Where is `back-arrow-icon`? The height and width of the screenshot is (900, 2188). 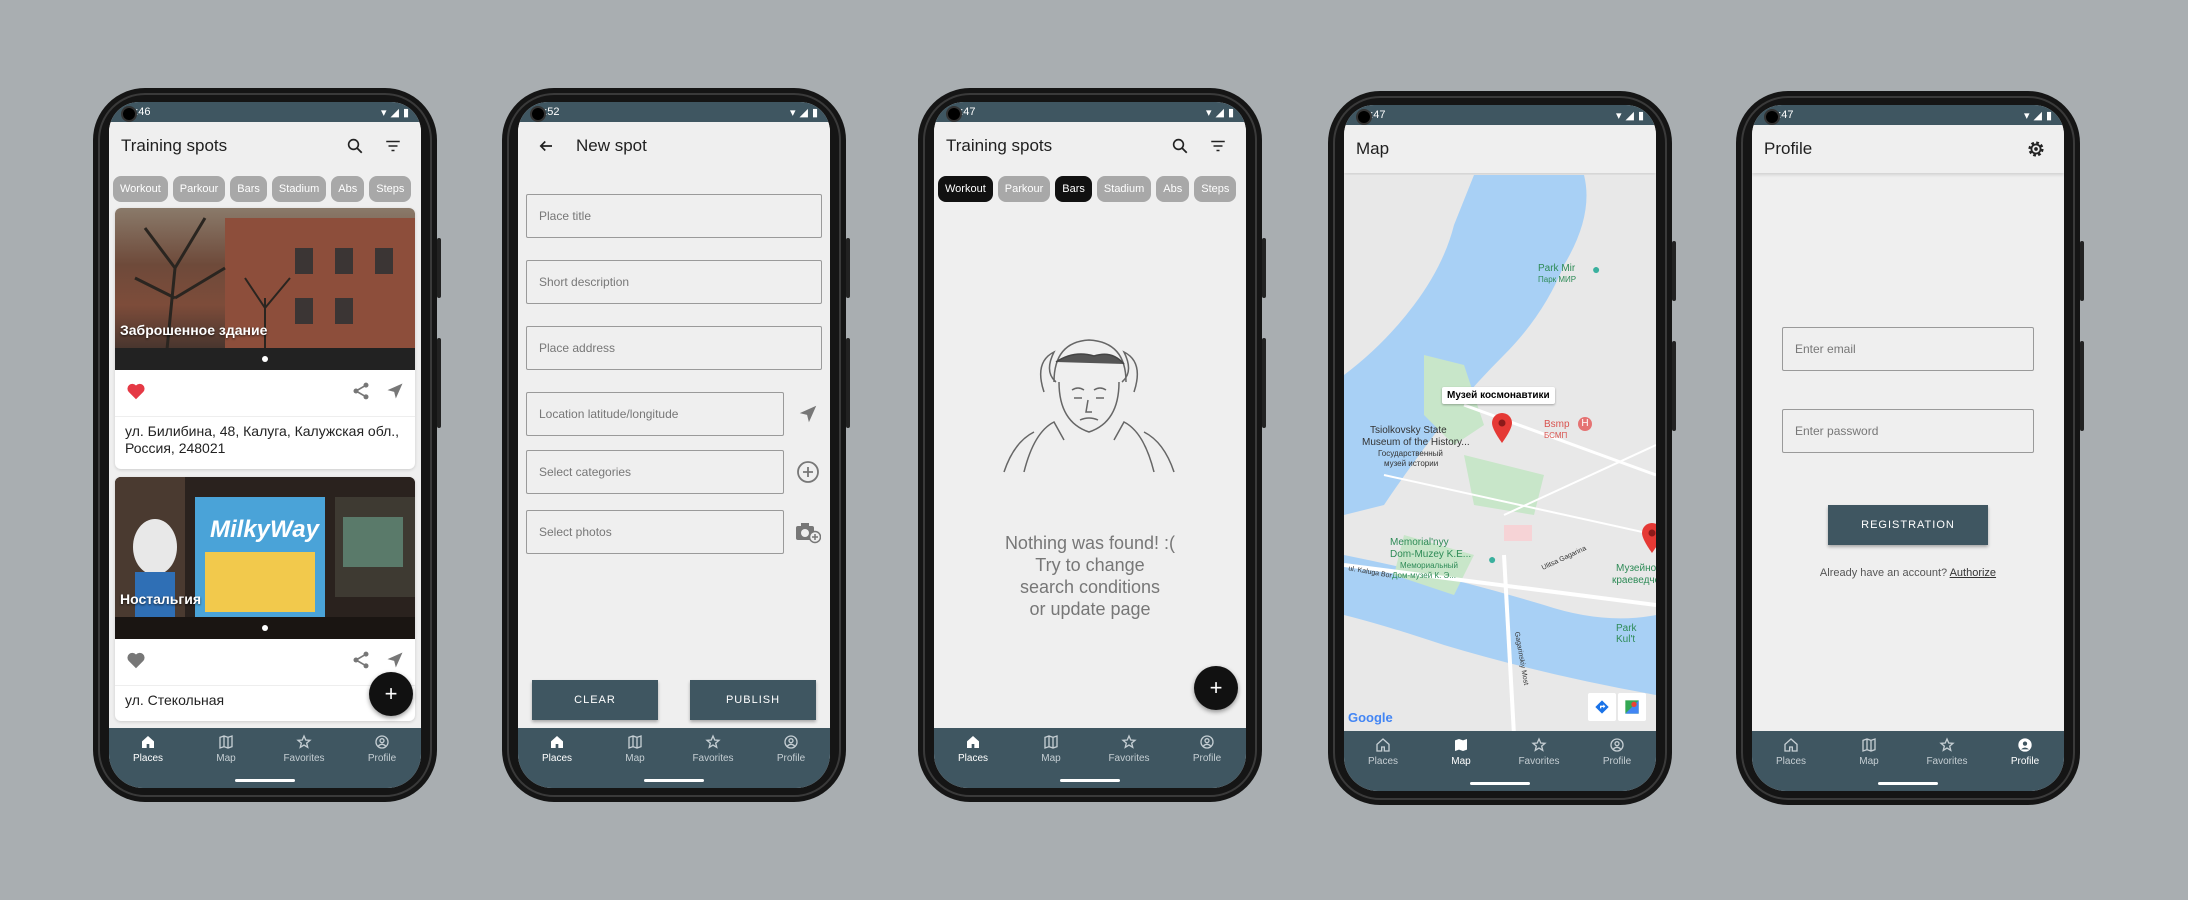 back-arrow-icon is located at coordinates (546, 146).